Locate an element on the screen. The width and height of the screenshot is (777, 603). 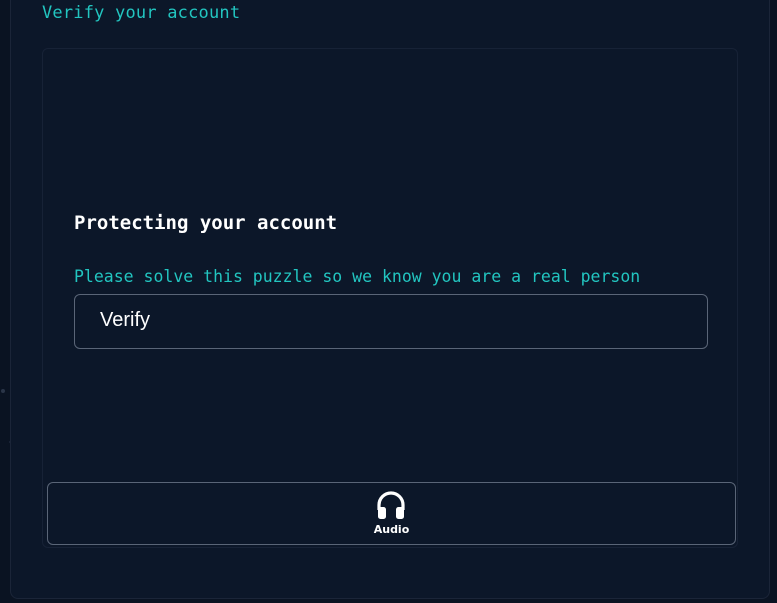
decorative-dot is located at coordinates (3, 391).